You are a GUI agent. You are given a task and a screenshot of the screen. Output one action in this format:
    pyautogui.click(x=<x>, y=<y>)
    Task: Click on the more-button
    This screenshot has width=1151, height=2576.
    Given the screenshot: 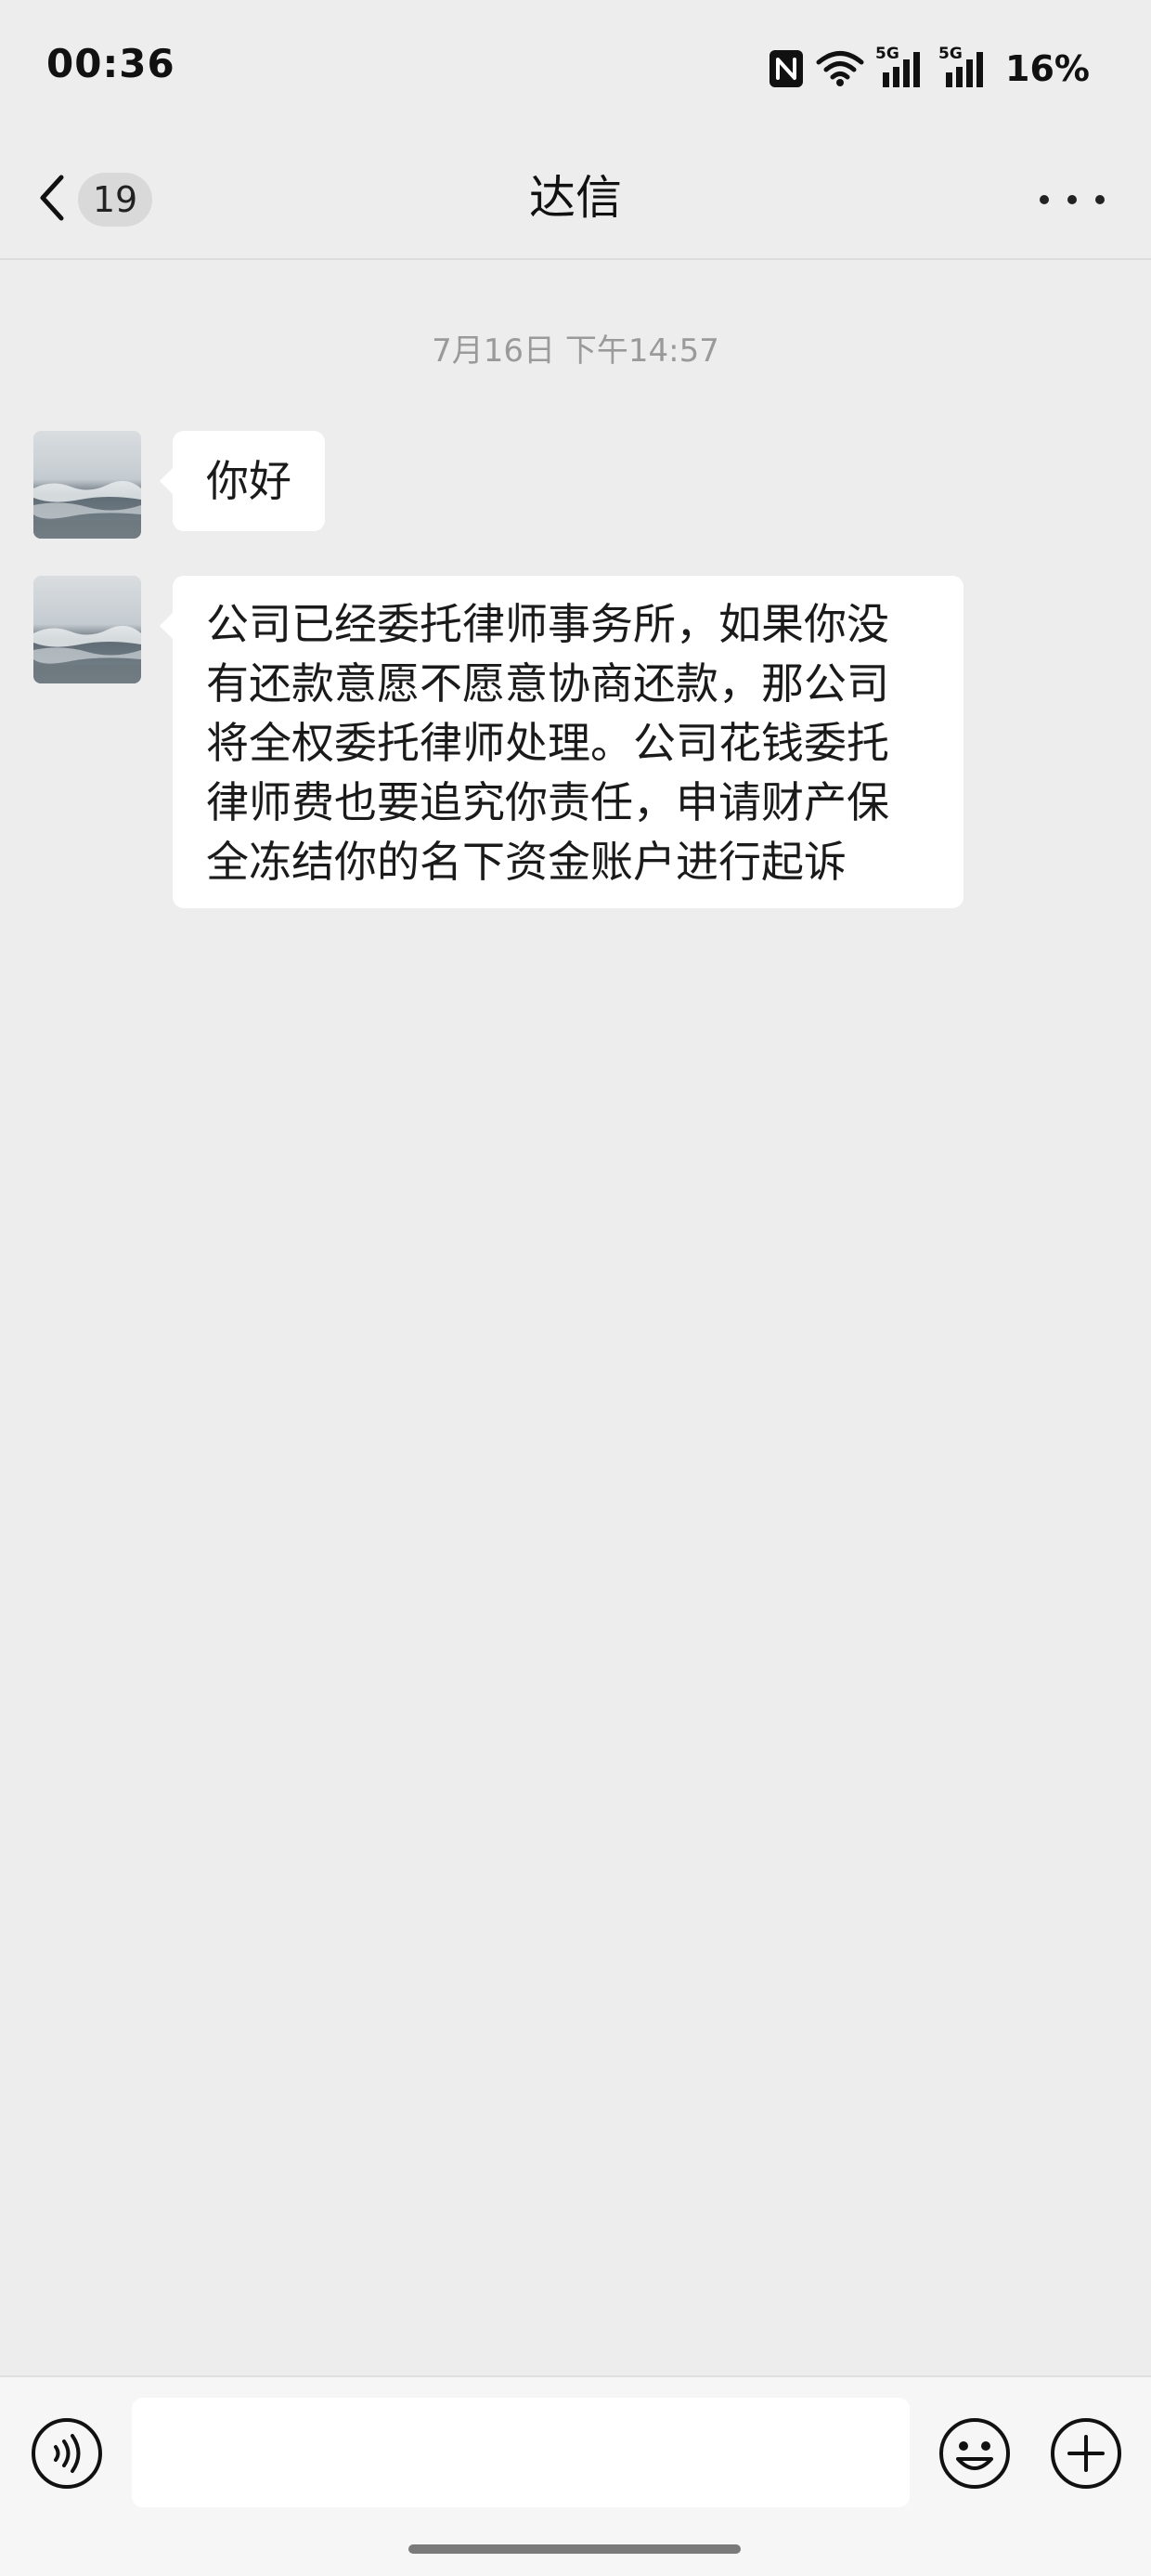 What is the action you would take?
    pyautogui.click(x=1072, y=199)
    